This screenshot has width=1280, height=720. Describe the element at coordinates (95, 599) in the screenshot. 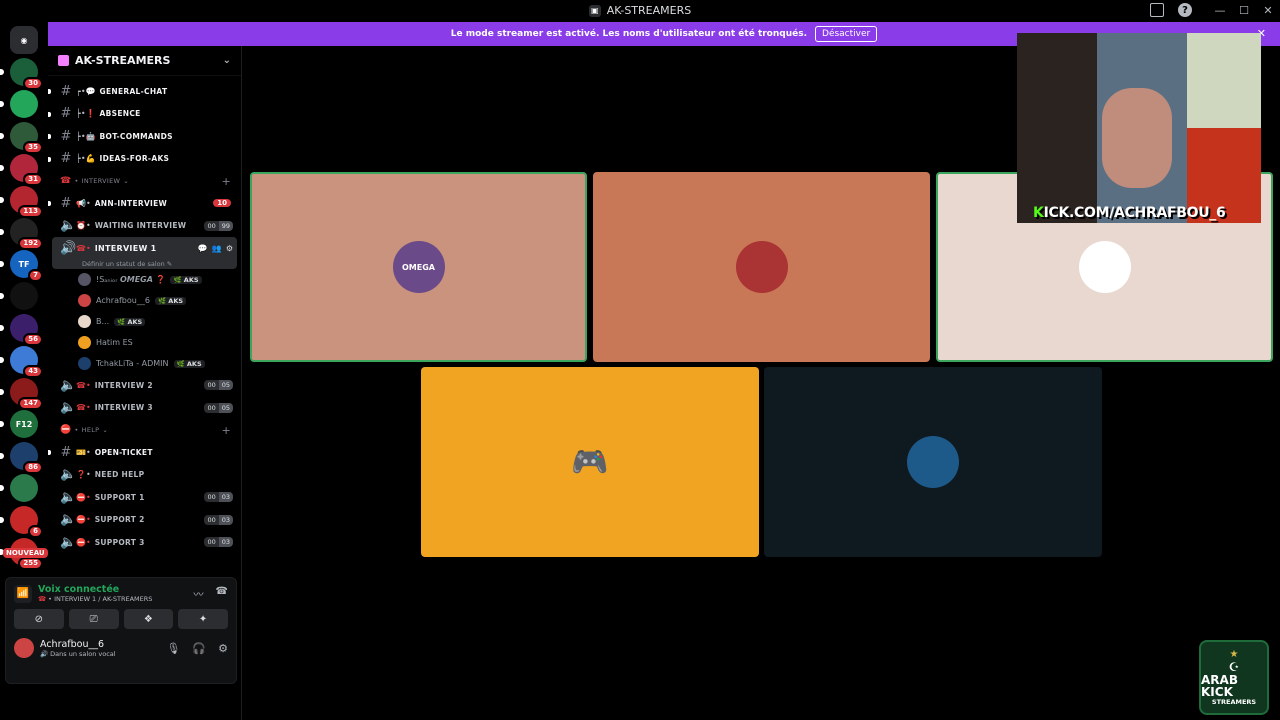

I see `voice-channel: ☎ • INTERVIEW 1 / AK-STREAMERS` at that location.